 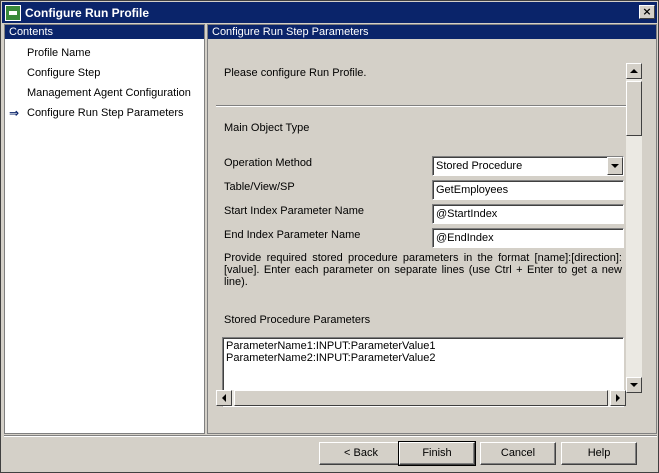 I want to click on title-bar: Configure Run Profile ×, so click(x=329, y=12).